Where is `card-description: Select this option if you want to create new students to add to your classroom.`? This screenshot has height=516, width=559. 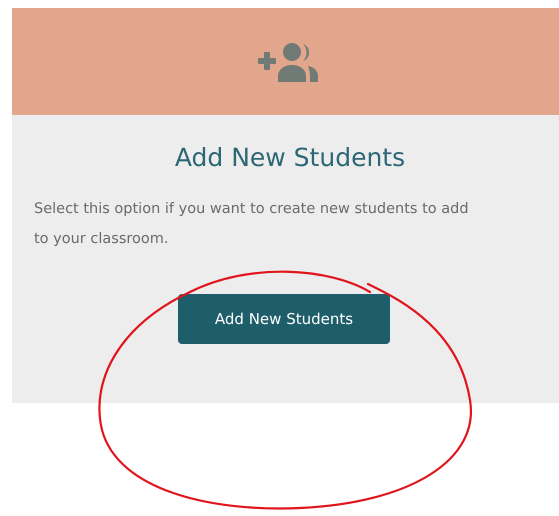
card-description: Select this option if you want to create new students to add to your classroom. is located at coordinates (252, 224).